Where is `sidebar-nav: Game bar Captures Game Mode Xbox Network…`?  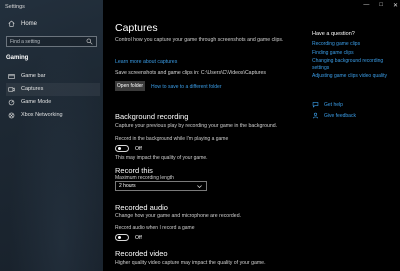 sidebar-nav: Game bar Captures Game Mode Xbox Network… is located at coordinates (53, 96).